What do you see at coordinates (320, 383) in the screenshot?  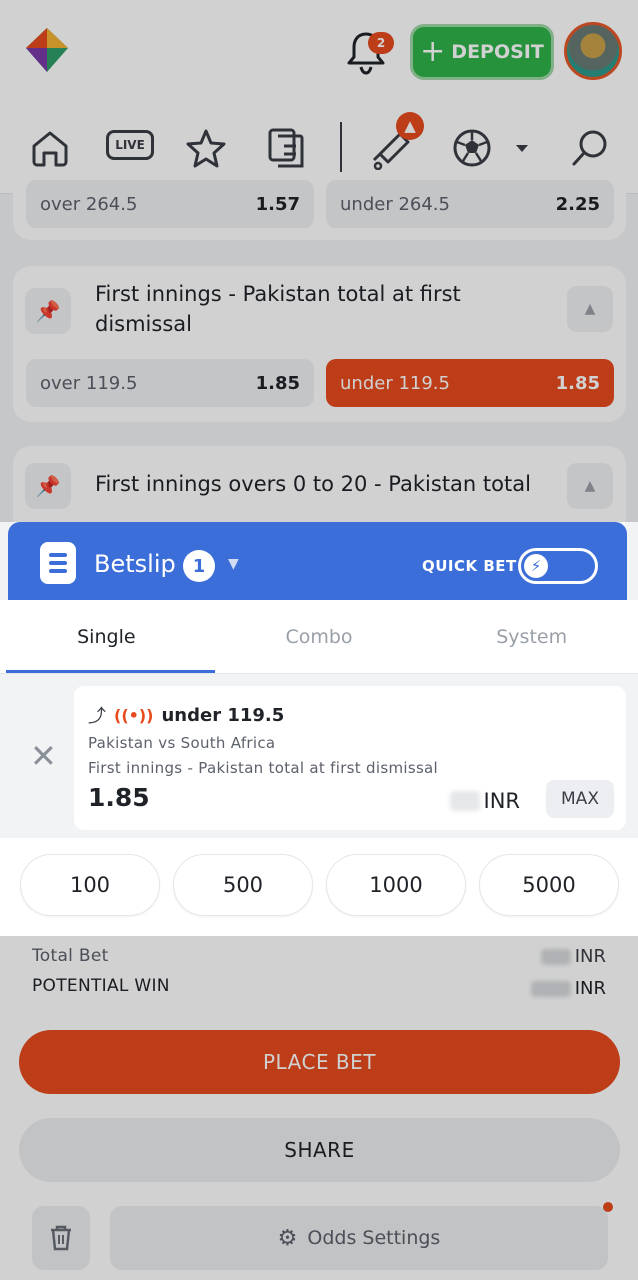 I see `market-outcomes: over 119.5 1.85 under 119.5 1.85` at bounding box center [320, 383].